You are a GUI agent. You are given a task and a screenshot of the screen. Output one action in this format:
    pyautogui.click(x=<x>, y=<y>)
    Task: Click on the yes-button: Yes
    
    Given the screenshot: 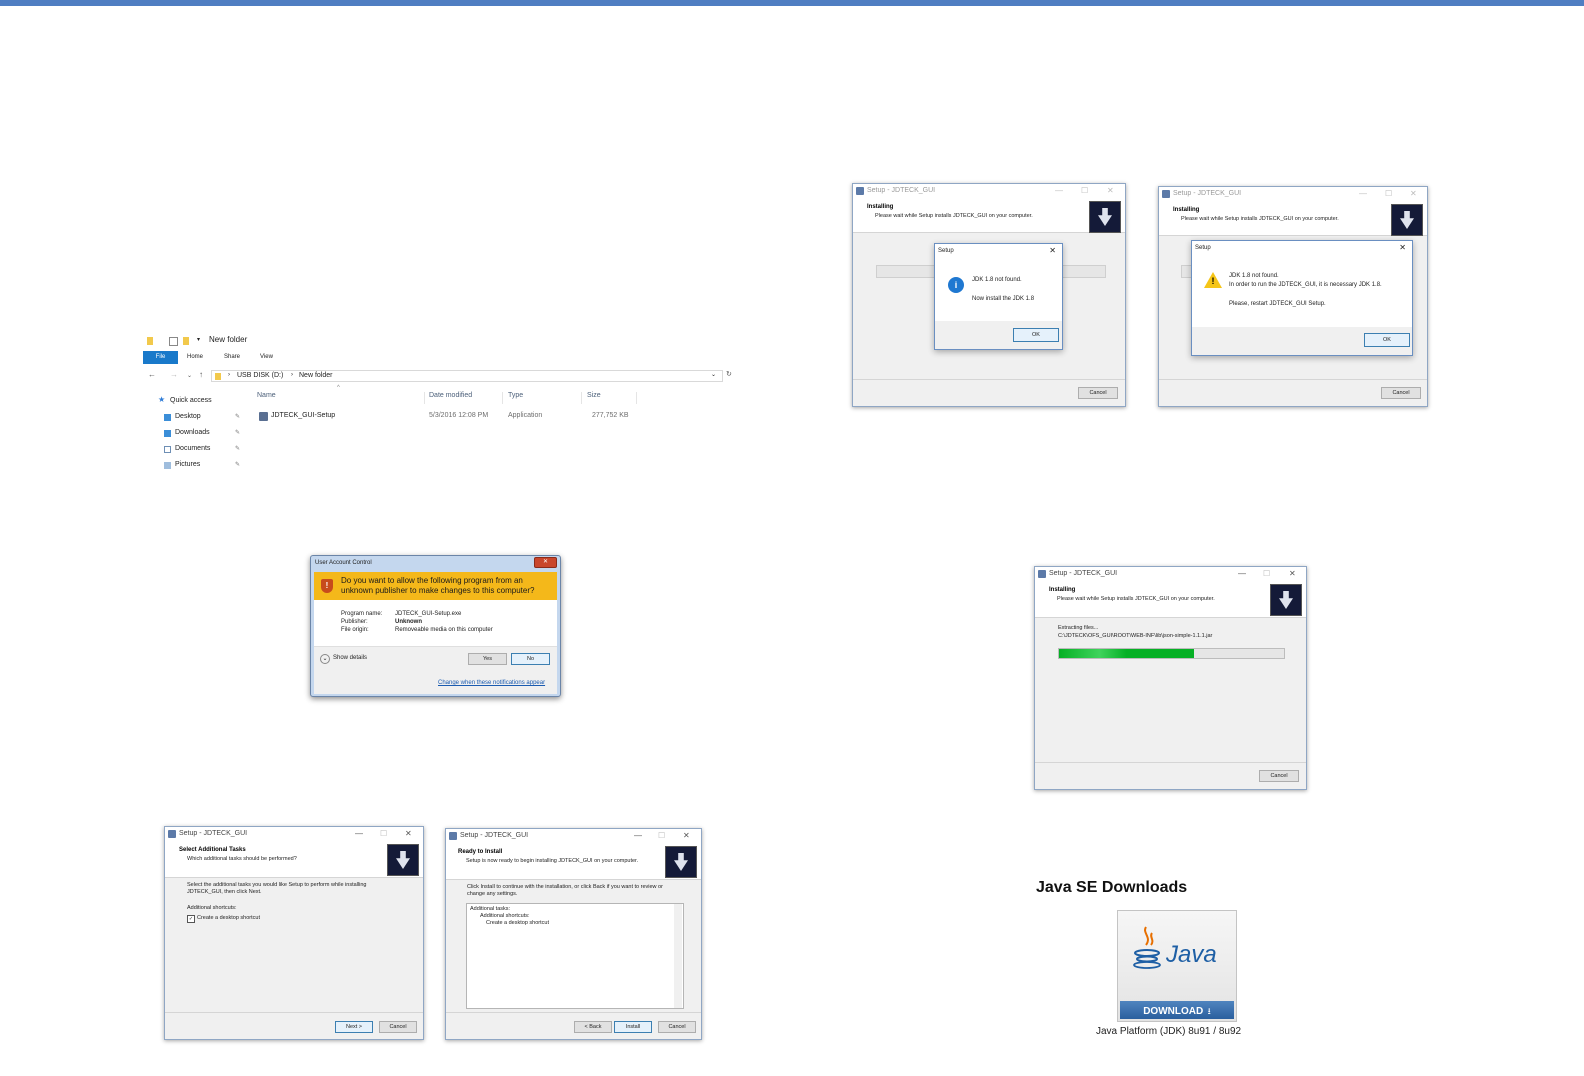 What is the action you would take?
    pyautogui.click(x=487, y=659)
    